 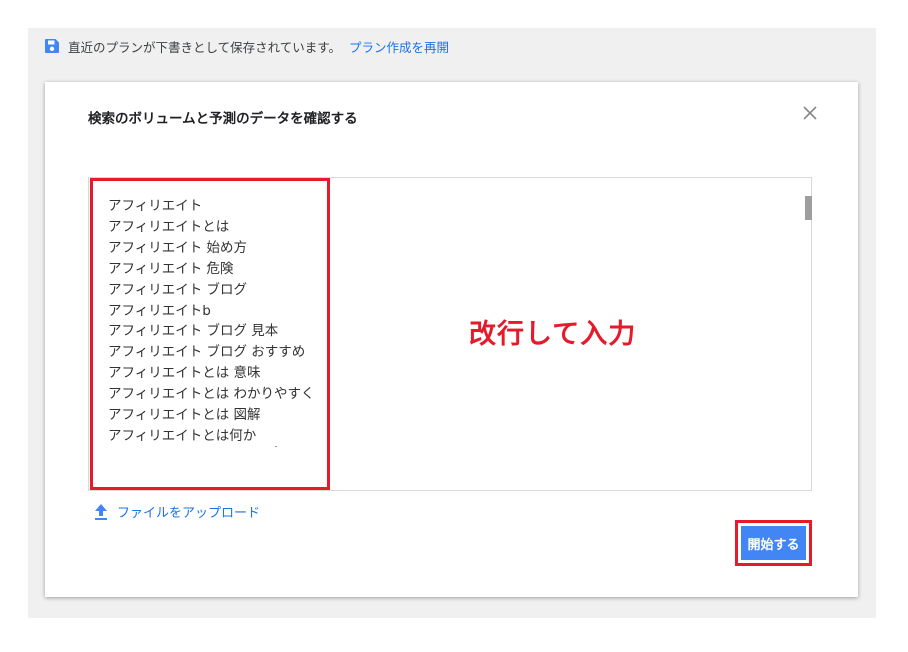 I want to click on upload-file-label: ファイルをアップロード, so click(x=189, y=513).